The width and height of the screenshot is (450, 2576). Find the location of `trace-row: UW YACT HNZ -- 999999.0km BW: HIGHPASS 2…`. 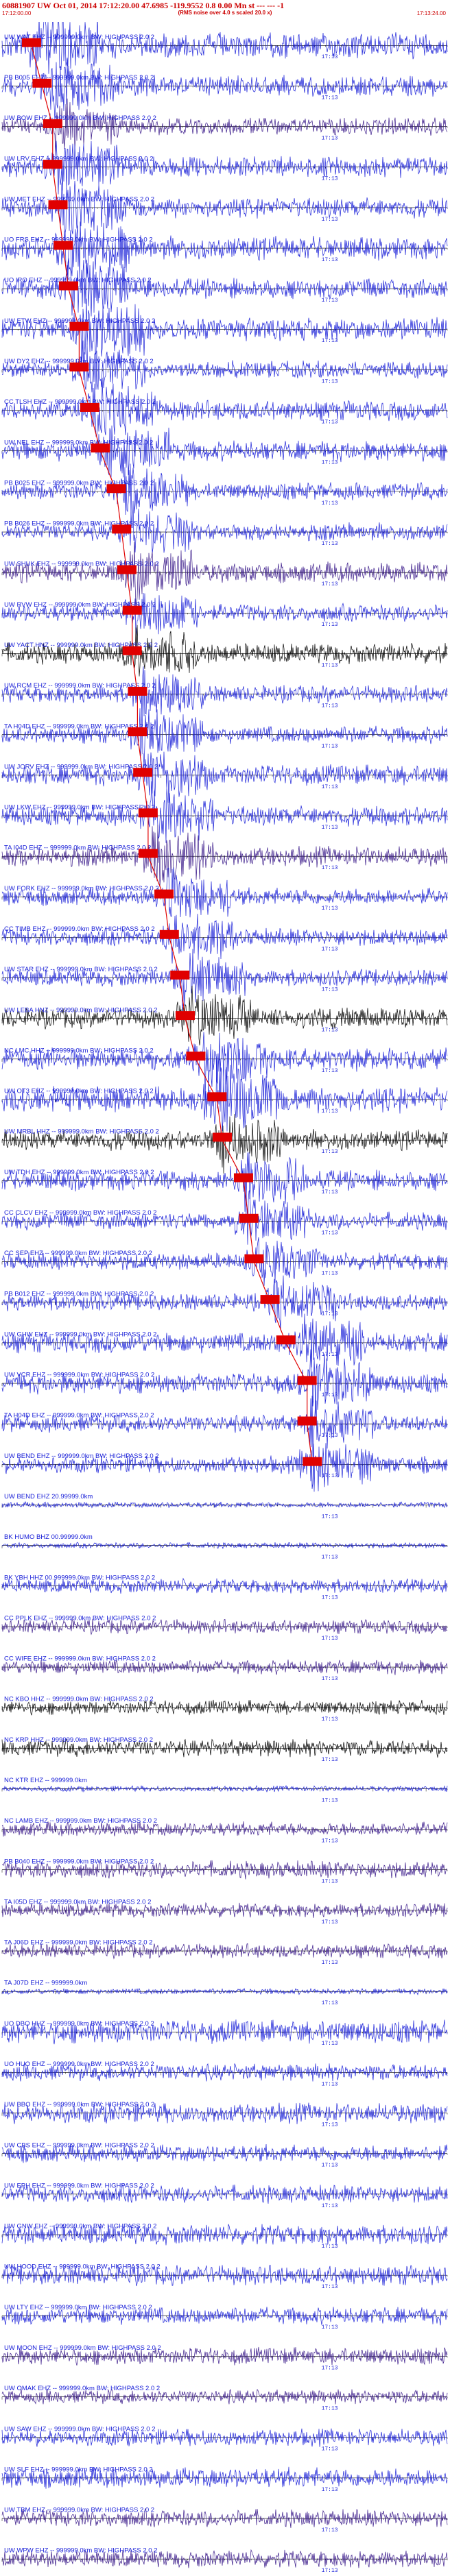

trace-row: UW YACT HNZ -- 999999.0km BW: HIGHPASS 2… is located at coordinates (225, 650).